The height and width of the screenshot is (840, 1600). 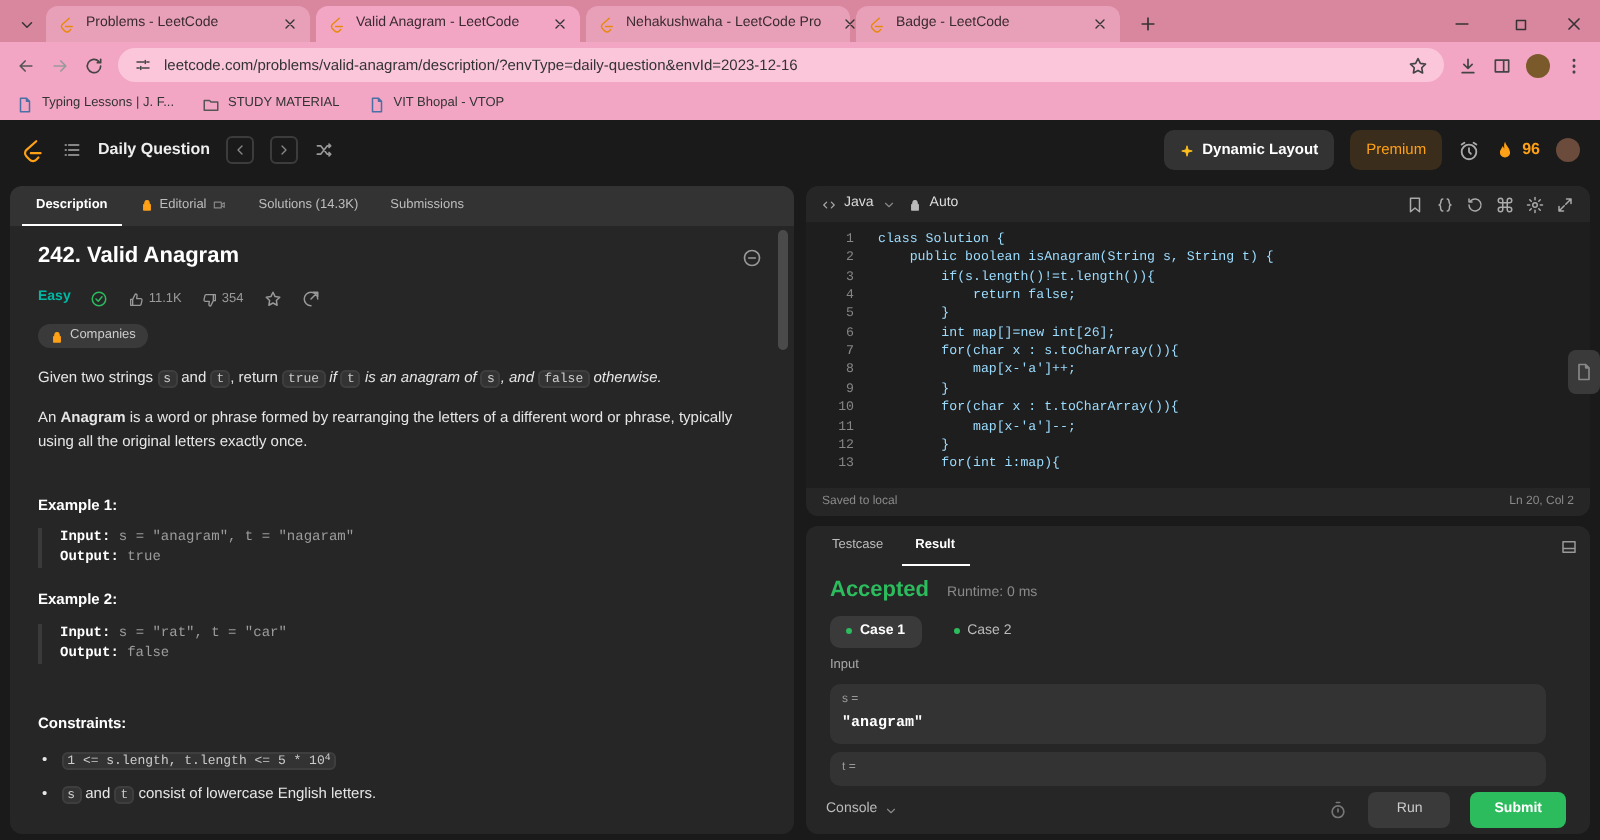 I want to click on reload-icon, so click(x=94, y=65).